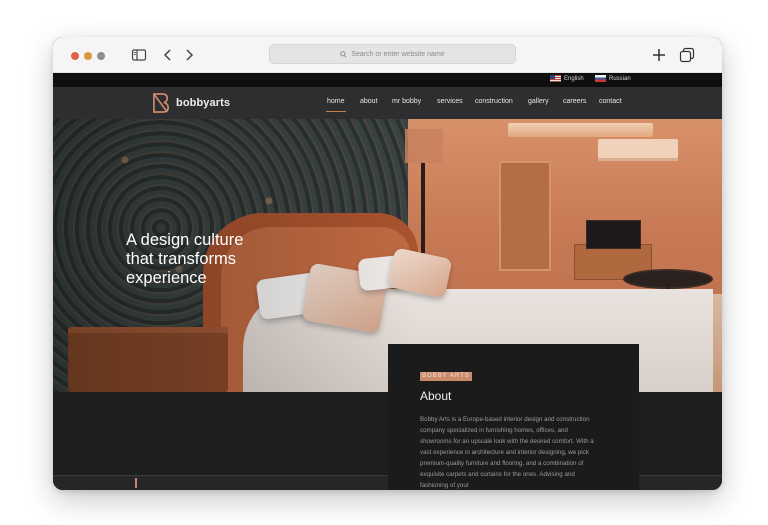 The width and height of the screenshot is (768, 525). Describe the element at coordinates (168, 55) in the screenshot. I see `back-icon` at that location.